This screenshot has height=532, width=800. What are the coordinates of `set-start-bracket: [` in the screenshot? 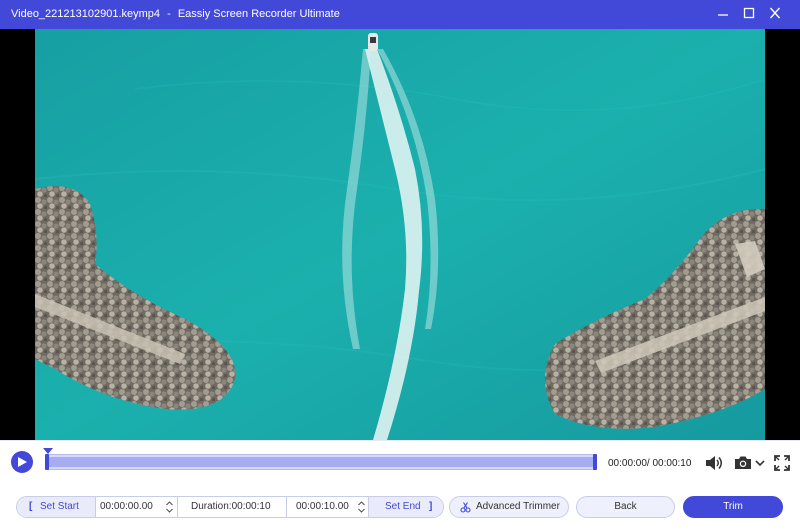 It's located at (31, 506).